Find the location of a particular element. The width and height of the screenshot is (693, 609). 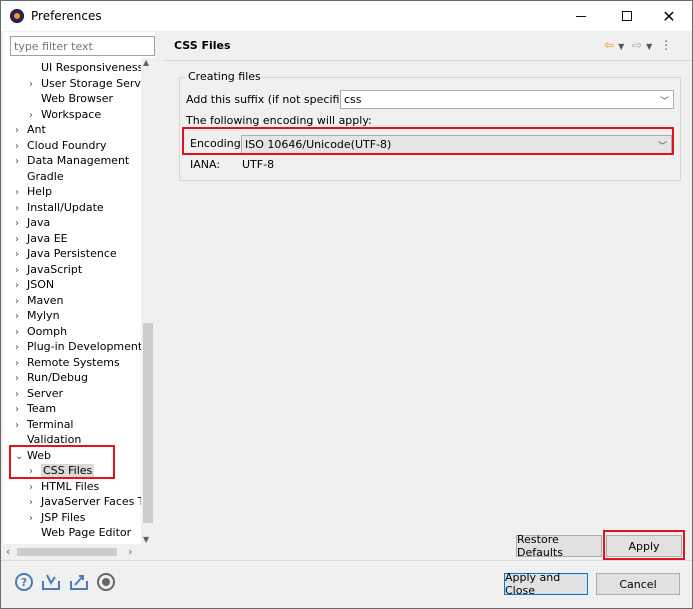

title-bar: Preferences ✕ is located at coordinates (346, 16).